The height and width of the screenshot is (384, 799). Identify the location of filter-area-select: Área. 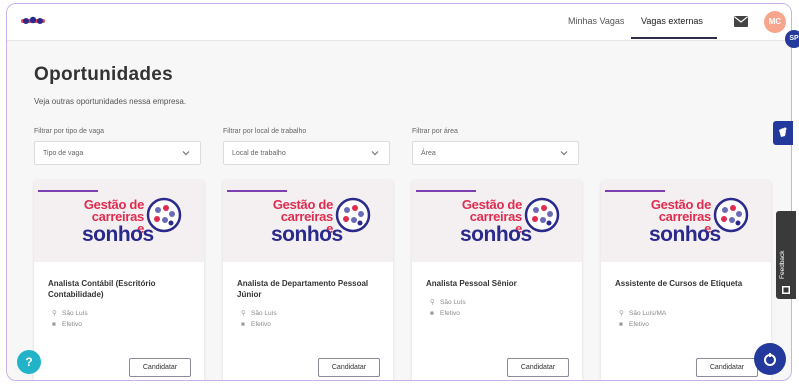
(495, 153).